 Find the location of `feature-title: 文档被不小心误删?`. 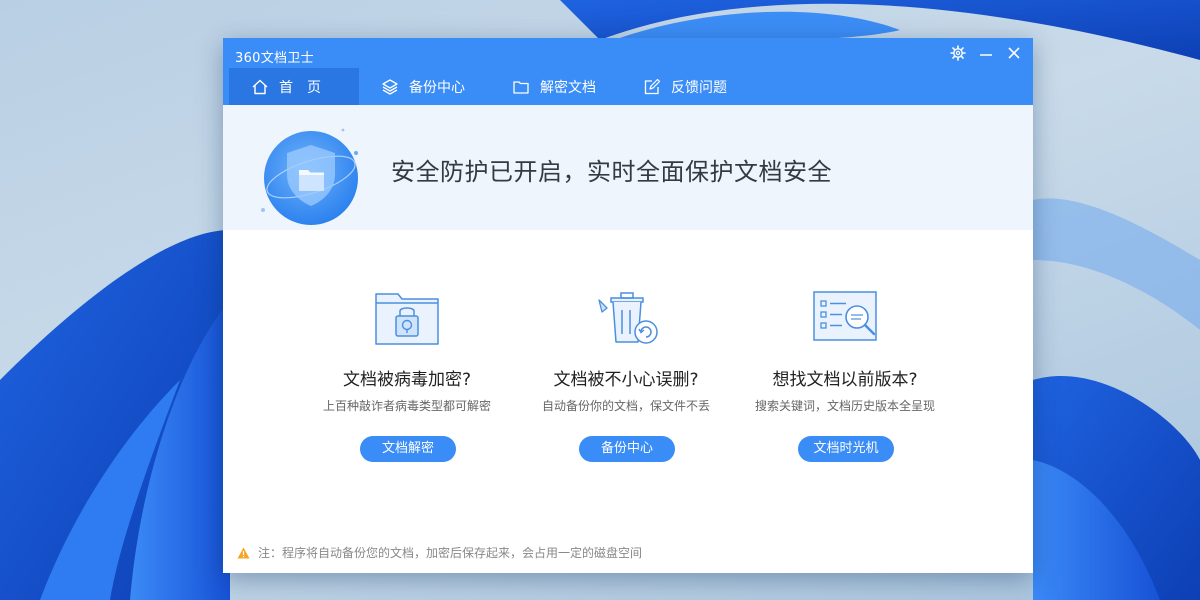

feature-title: 文档被不小心误删? is located at coordinates (626, 380).